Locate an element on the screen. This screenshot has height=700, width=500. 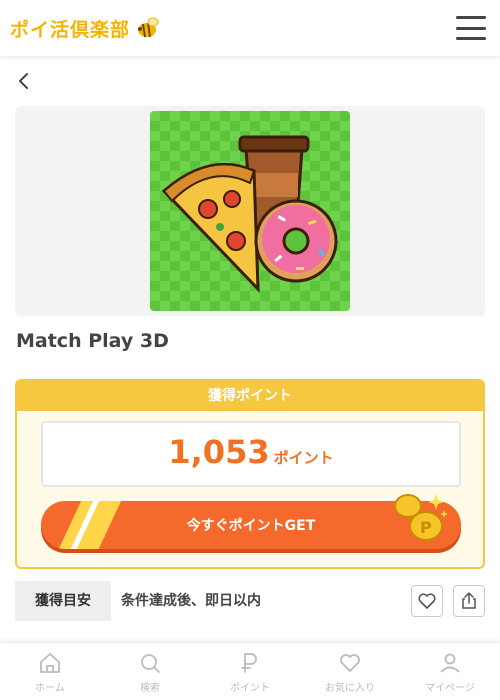
site-logo: ポイ活倶楽部 is located at coordinates (85, 28).